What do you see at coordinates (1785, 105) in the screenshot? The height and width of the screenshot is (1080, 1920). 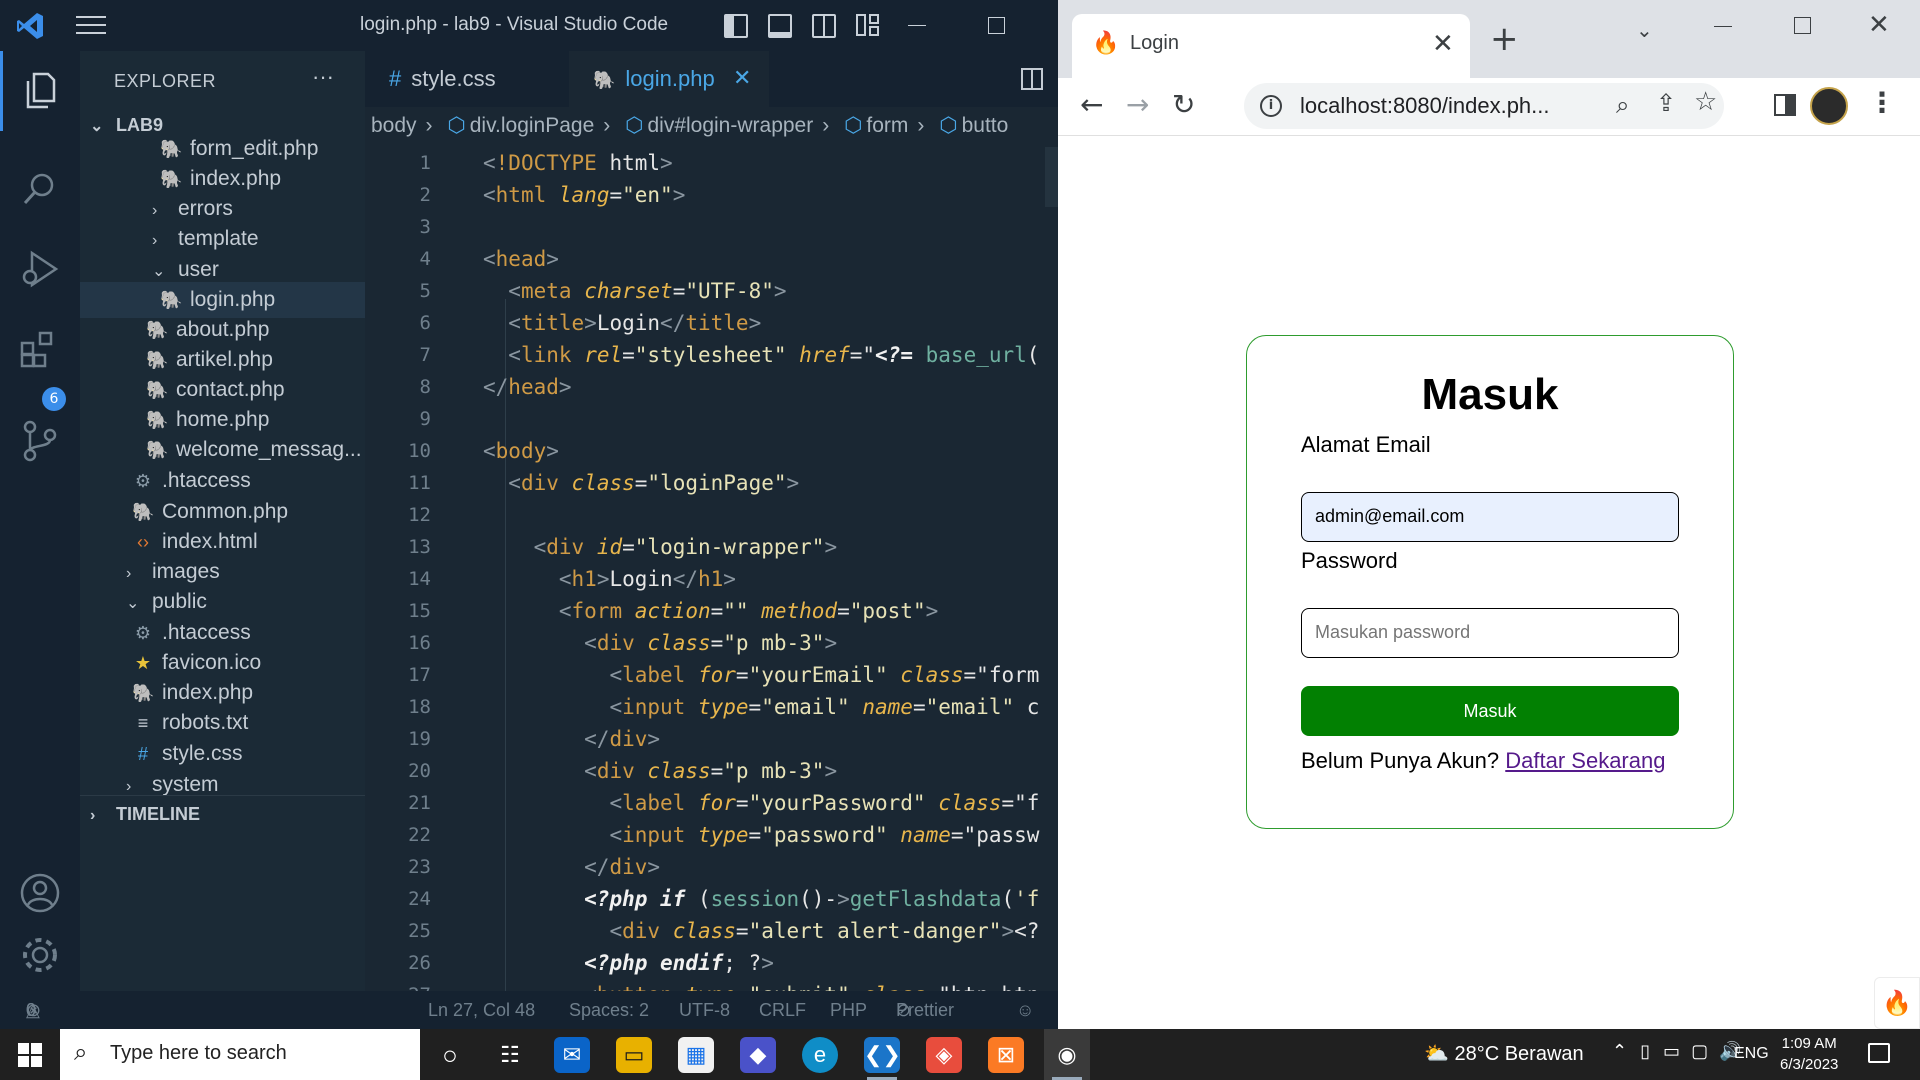 I see `side-panel-icon` at bounding box center [1785, 105].